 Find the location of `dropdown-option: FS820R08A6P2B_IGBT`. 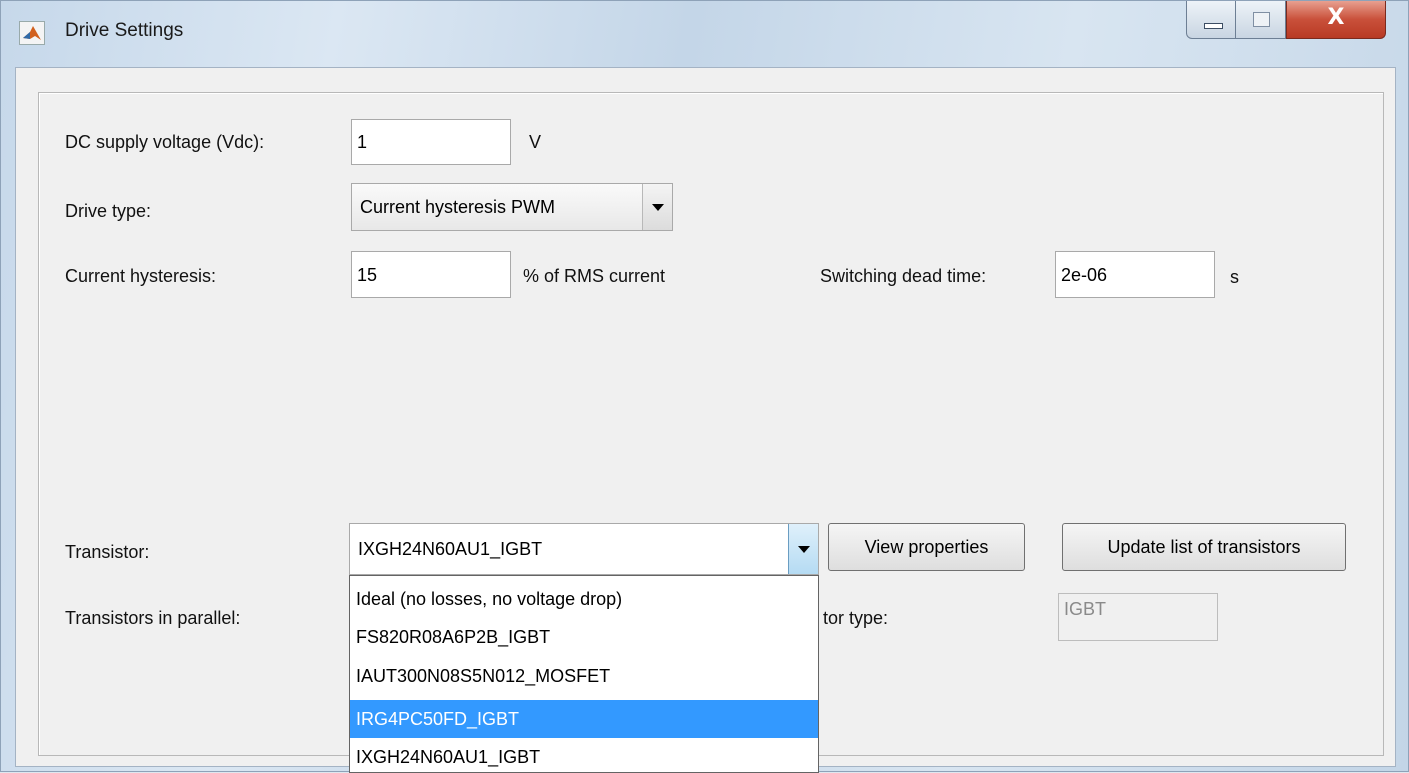

dropdown-option: FS820R08A6P2B_IGBT is located at coordinates (584, 637).